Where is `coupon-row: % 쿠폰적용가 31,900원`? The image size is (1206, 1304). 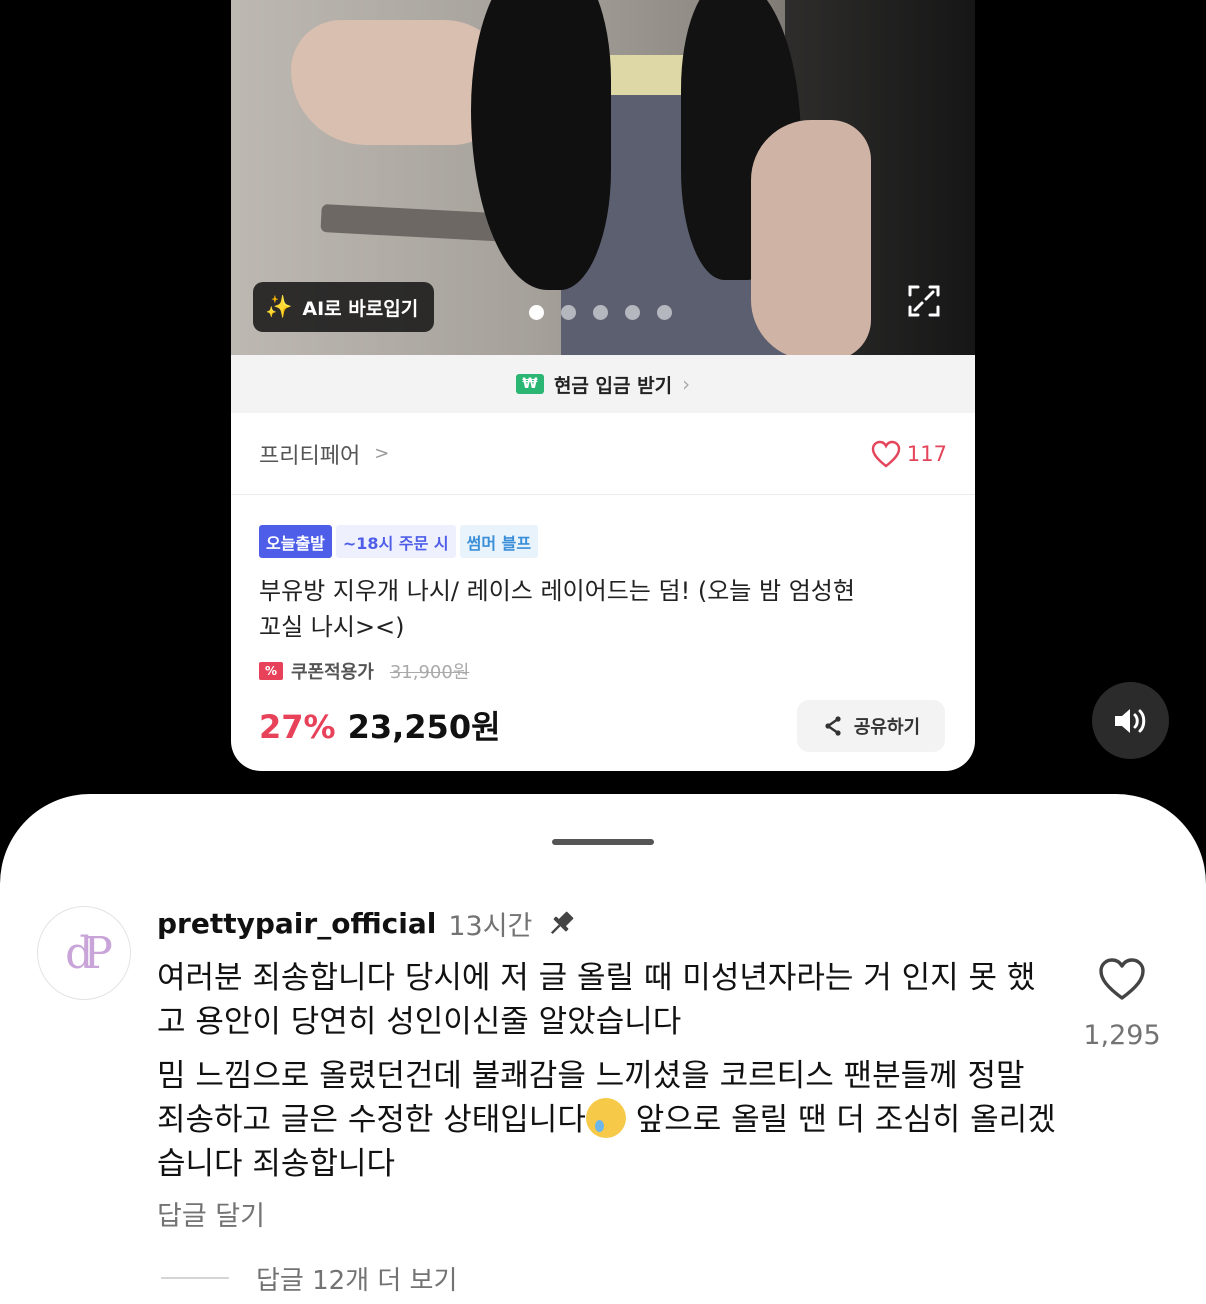
coupon-row: % 쿠폰적용가 31,900원 is located at coordinates (364, 671).